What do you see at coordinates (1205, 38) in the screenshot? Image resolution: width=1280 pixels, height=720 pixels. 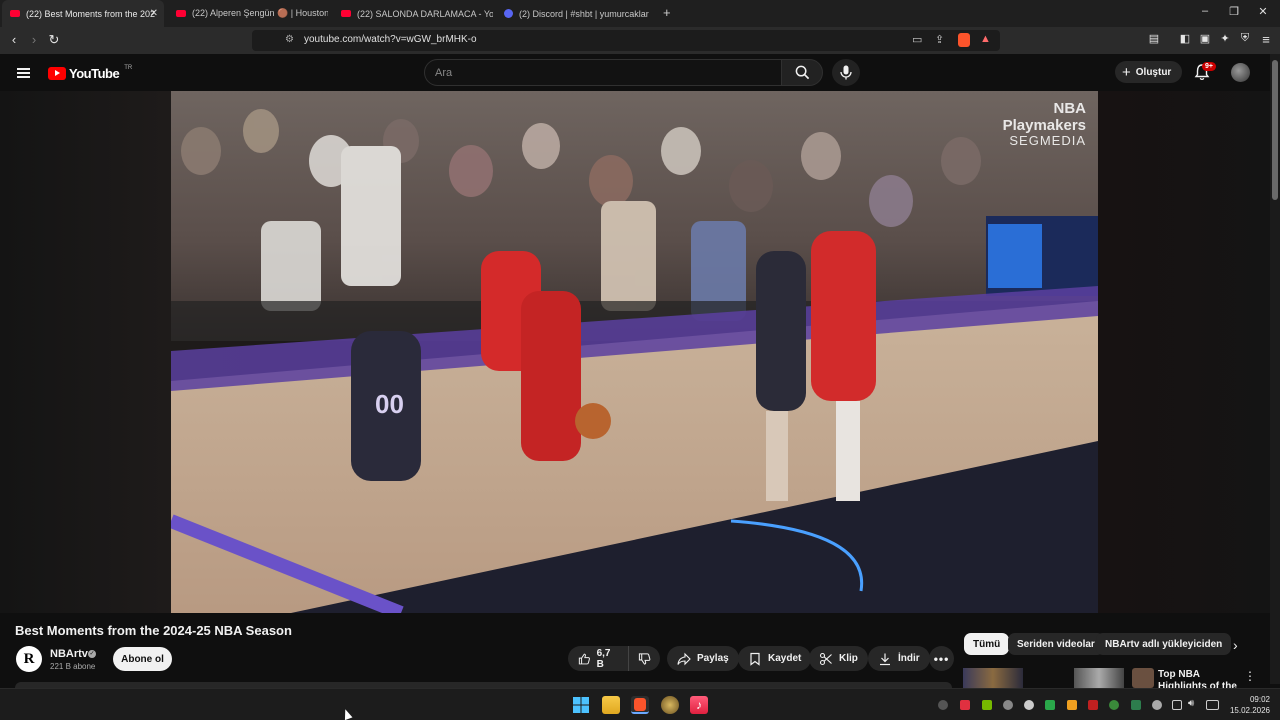 I see `wallet-icon: ▣` at bounding box center [1205, 38].